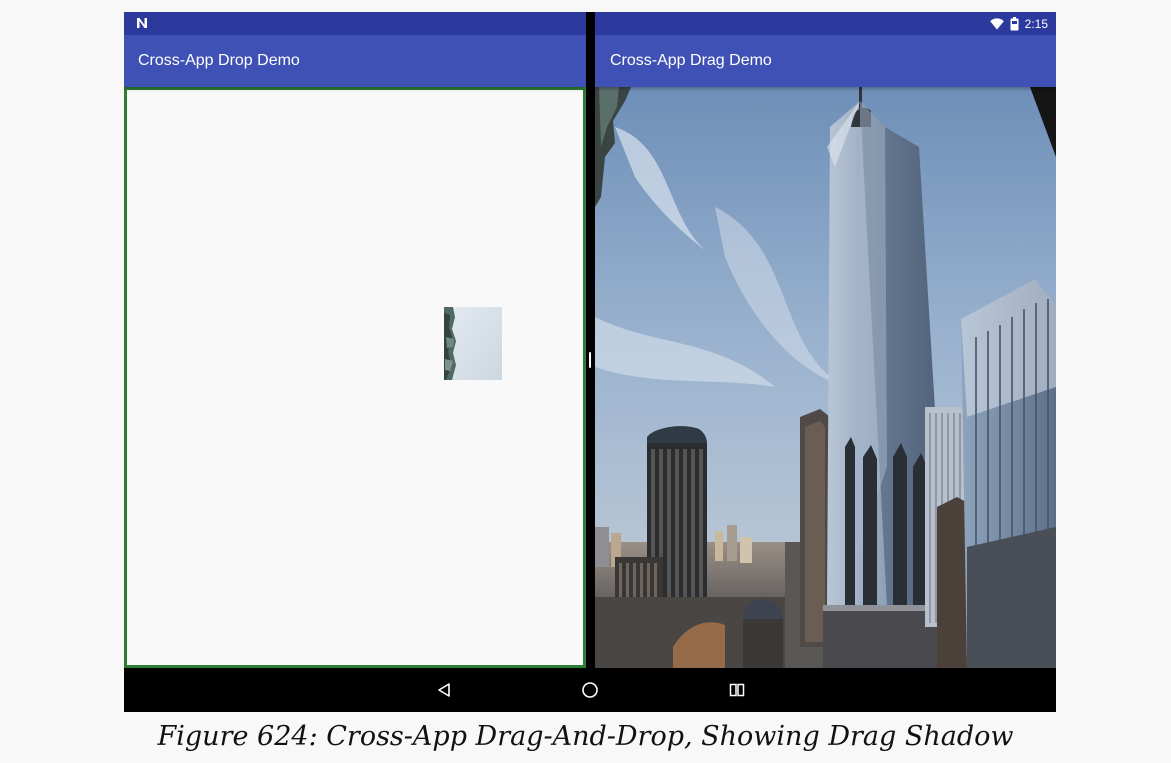 The height and width of the screenshot is (763, 1171). I want to click on drop-app-title: Cross-App Drop Demo, so click(355, 61).